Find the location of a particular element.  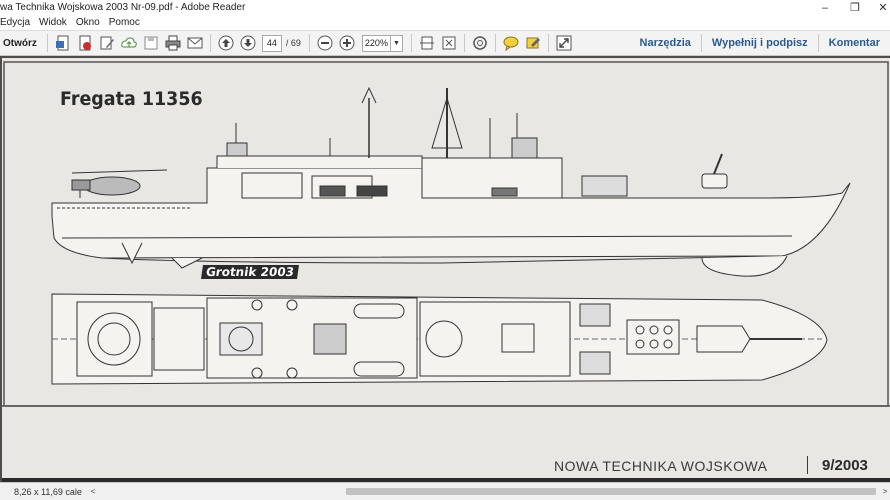

zoom-out-button is located at coordinates (325, 43).